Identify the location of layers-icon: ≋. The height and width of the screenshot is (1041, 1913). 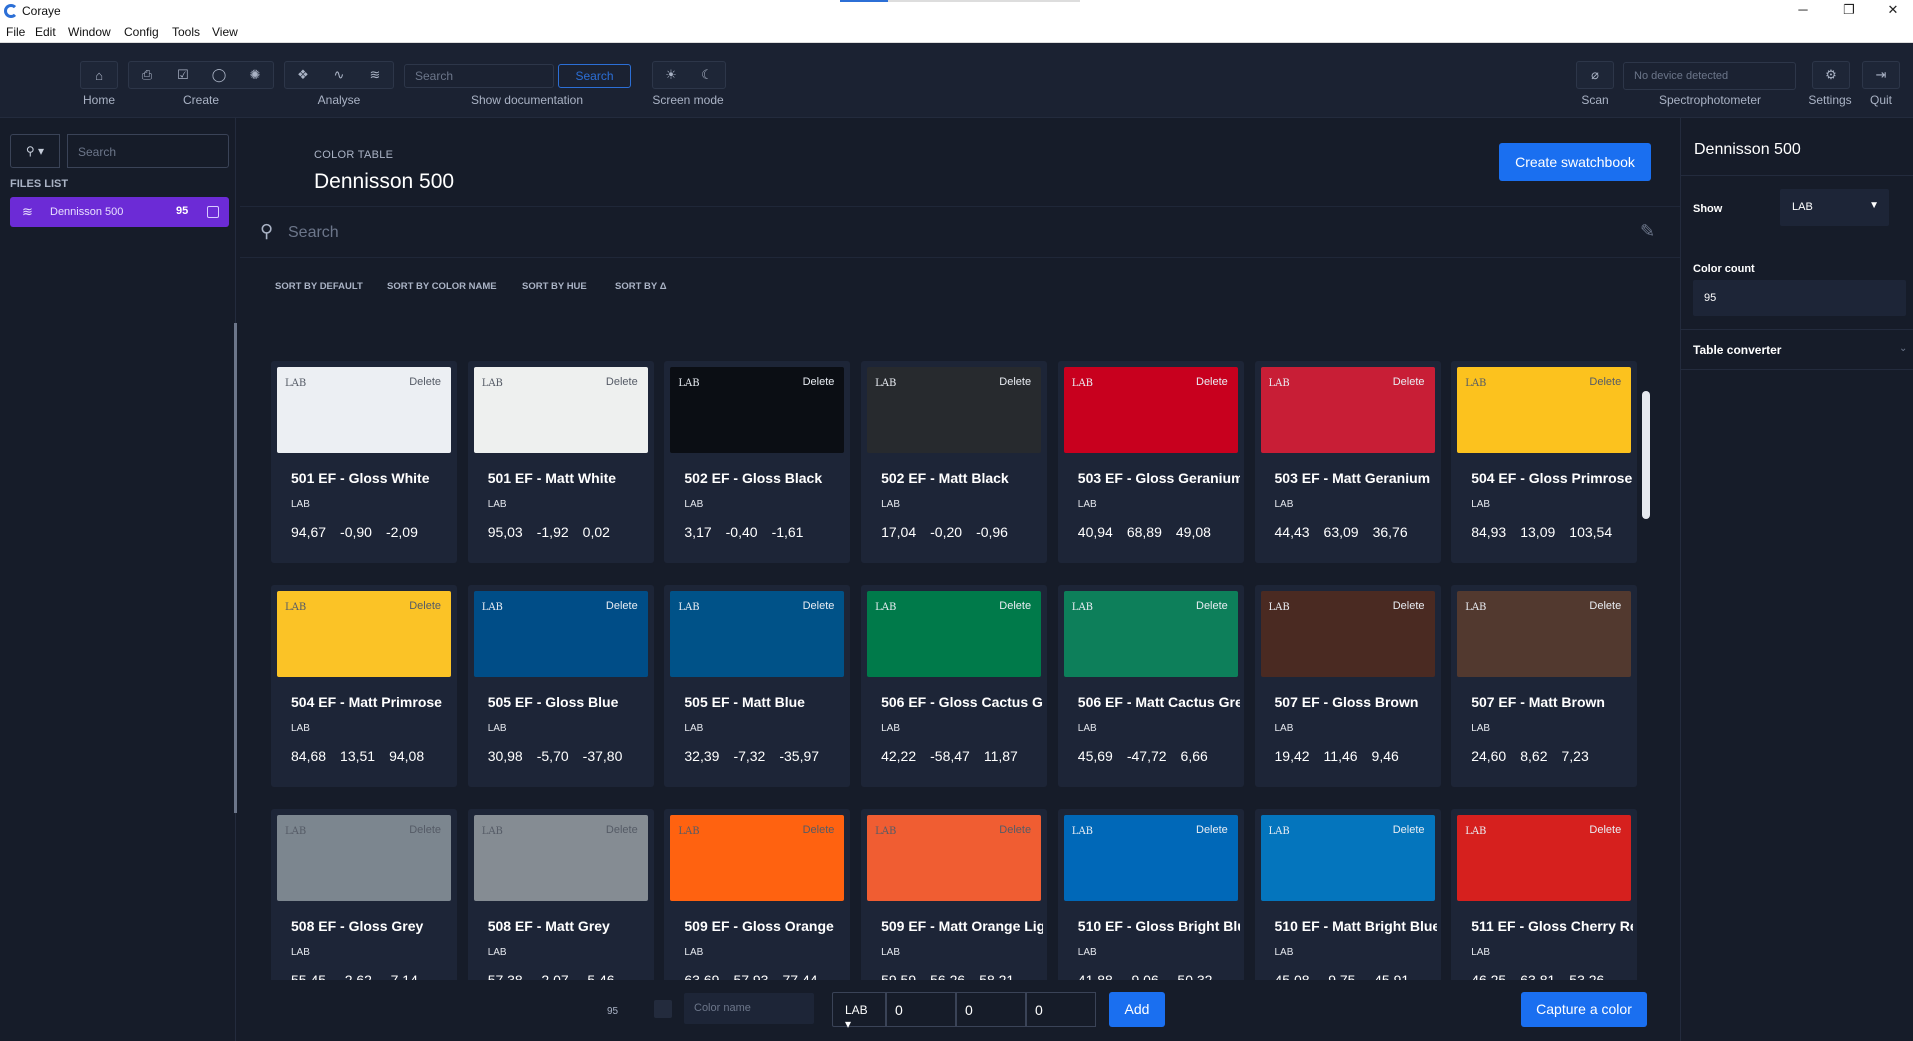
(375, 75).